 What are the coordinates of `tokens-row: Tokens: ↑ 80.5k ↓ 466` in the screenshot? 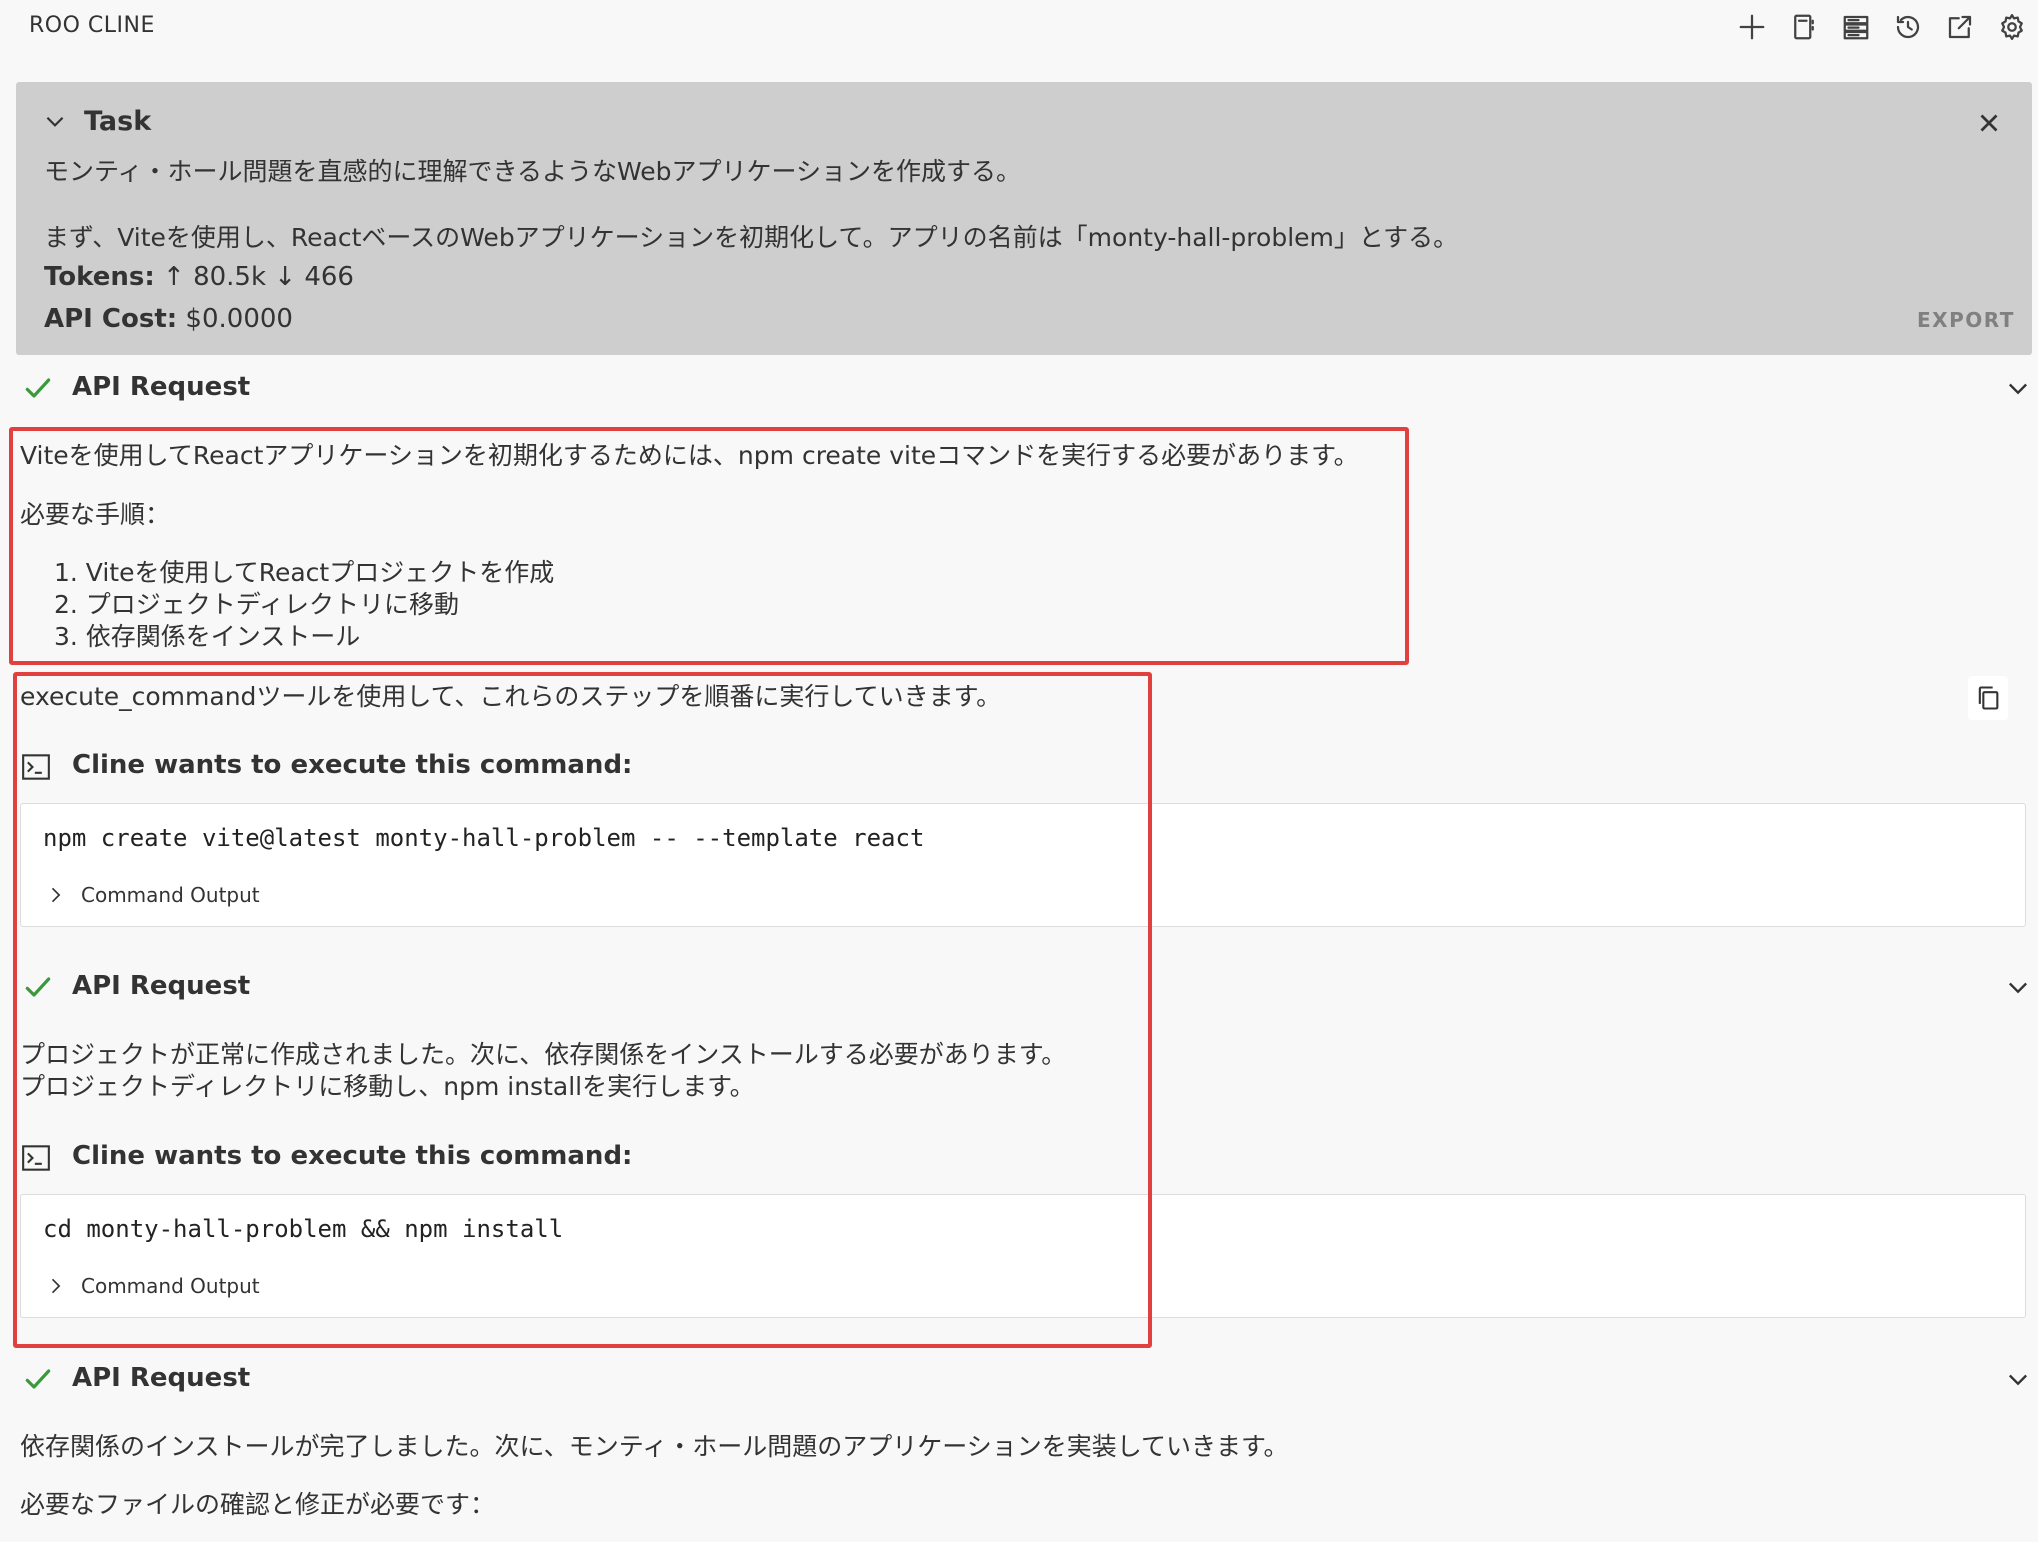 It's located at (199, 277).